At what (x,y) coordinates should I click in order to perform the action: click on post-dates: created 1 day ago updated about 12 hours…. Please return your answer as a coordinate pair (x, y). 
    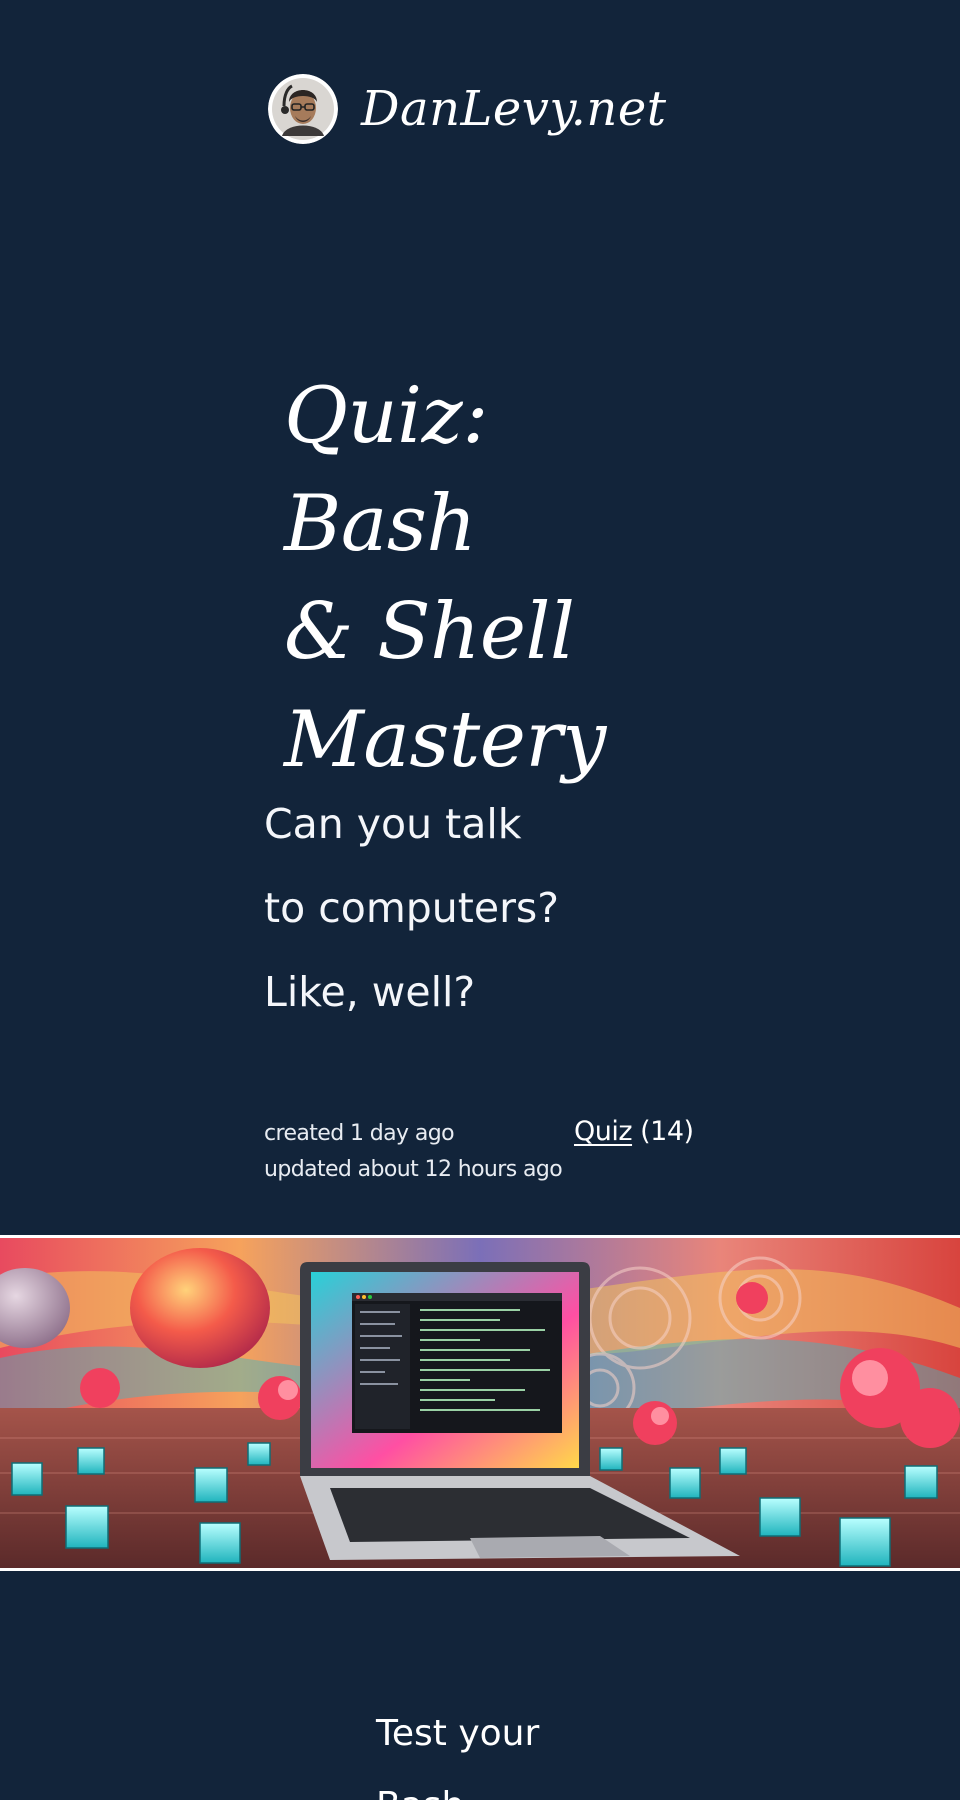
    Looking at the image, I should click on (413, 1152).